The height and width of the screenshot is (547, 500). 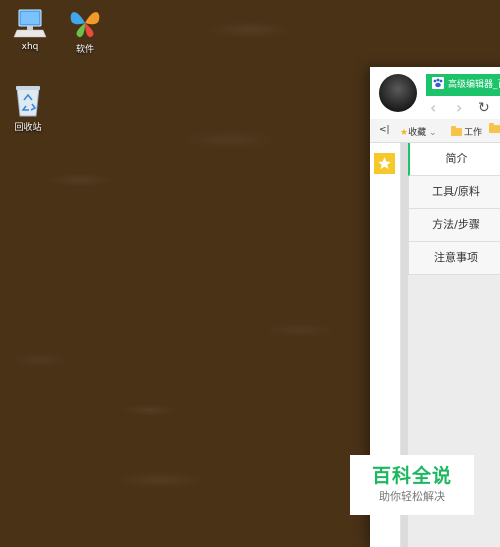 What do you see at coordinates (454, 225) in the screenshot?
I see `sidebar-item-steps: 方法/步骤` at bounding box center [454, 225].